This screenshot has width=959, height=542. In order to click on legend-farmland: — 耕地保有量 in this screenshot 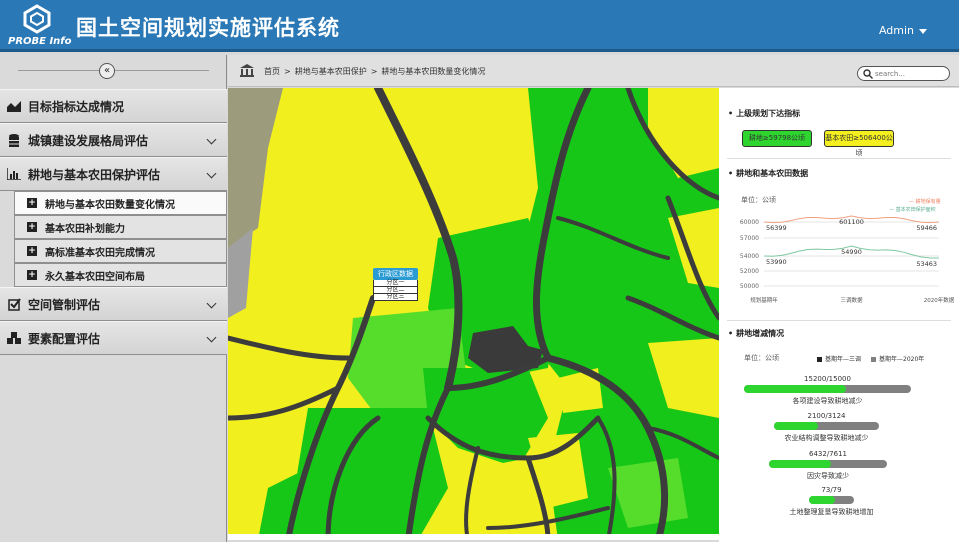, I will do `click(925, 202)`.